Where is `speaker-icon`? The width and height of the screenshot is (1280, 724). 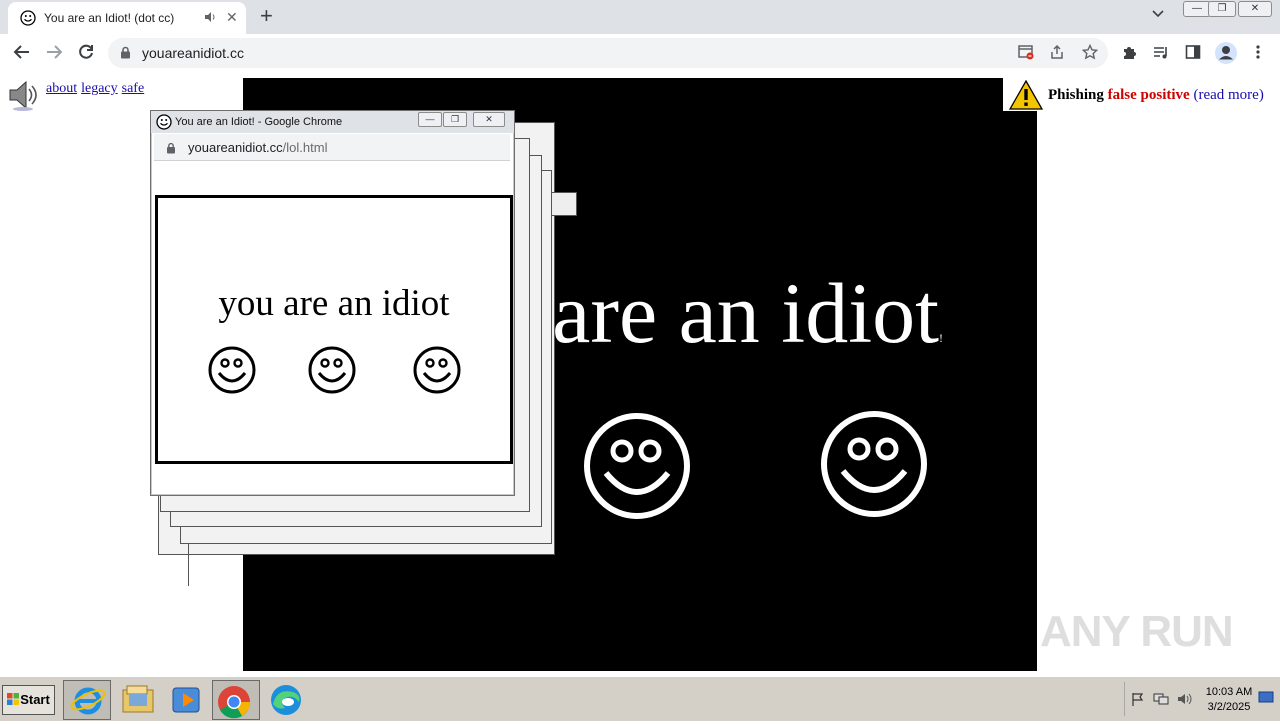
speaker-icon is located at coordinates (23, 97).